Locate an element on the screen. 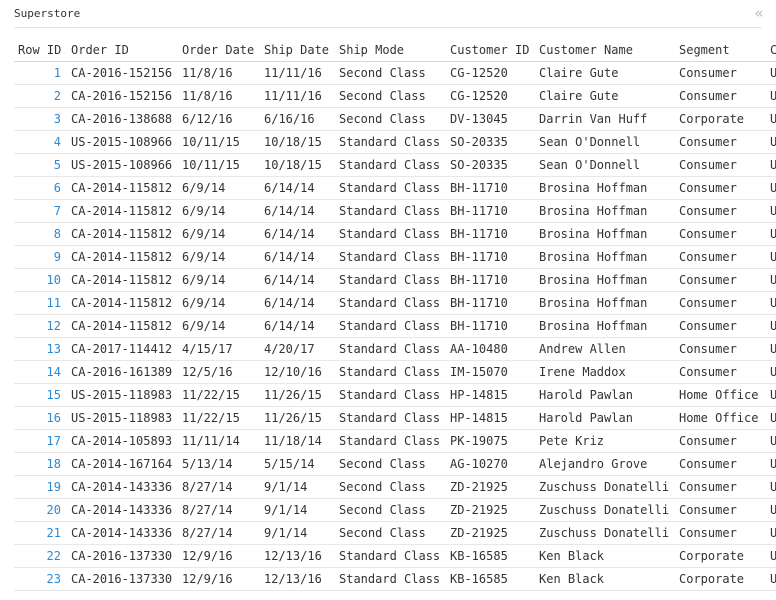 The height and width of the screenshot is (600, 776). column-header-country: Country is located at coordinates (771, 50).